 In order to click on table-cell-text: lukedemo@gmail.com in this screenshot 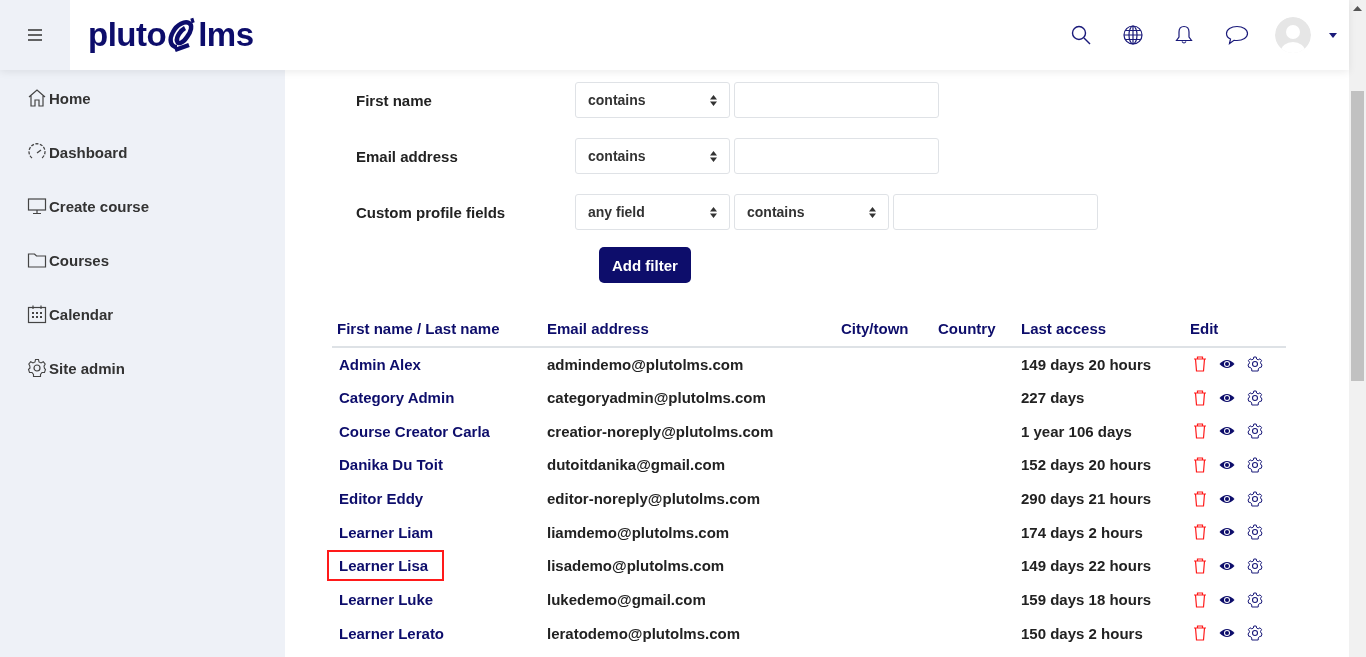, I will do `click(626, 600)`.